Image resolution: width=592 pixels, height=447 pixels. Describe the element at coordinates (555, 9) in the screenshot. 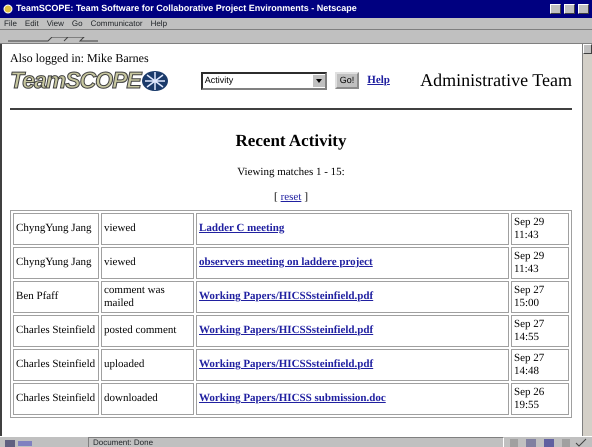

I see `minimize-button` at that location.